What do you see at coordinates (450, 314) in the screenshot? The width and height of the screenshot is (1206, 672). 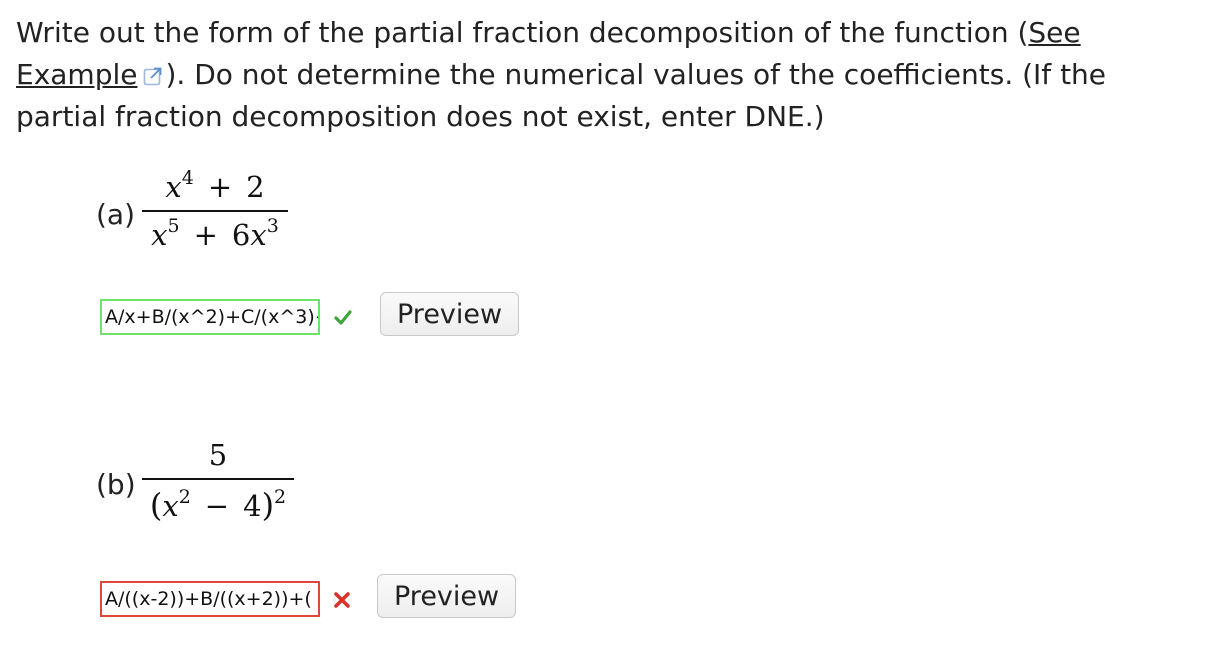 I see `part-a-preview-button: Preview` at bounding box center [450, 314].